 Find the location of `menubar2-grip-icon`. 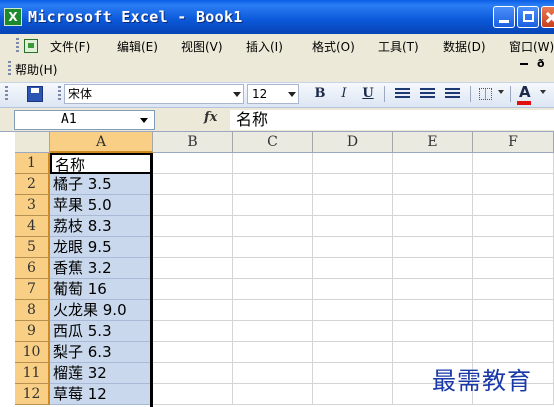

menubar2-grip-icon is located at coordinates (9, 68).